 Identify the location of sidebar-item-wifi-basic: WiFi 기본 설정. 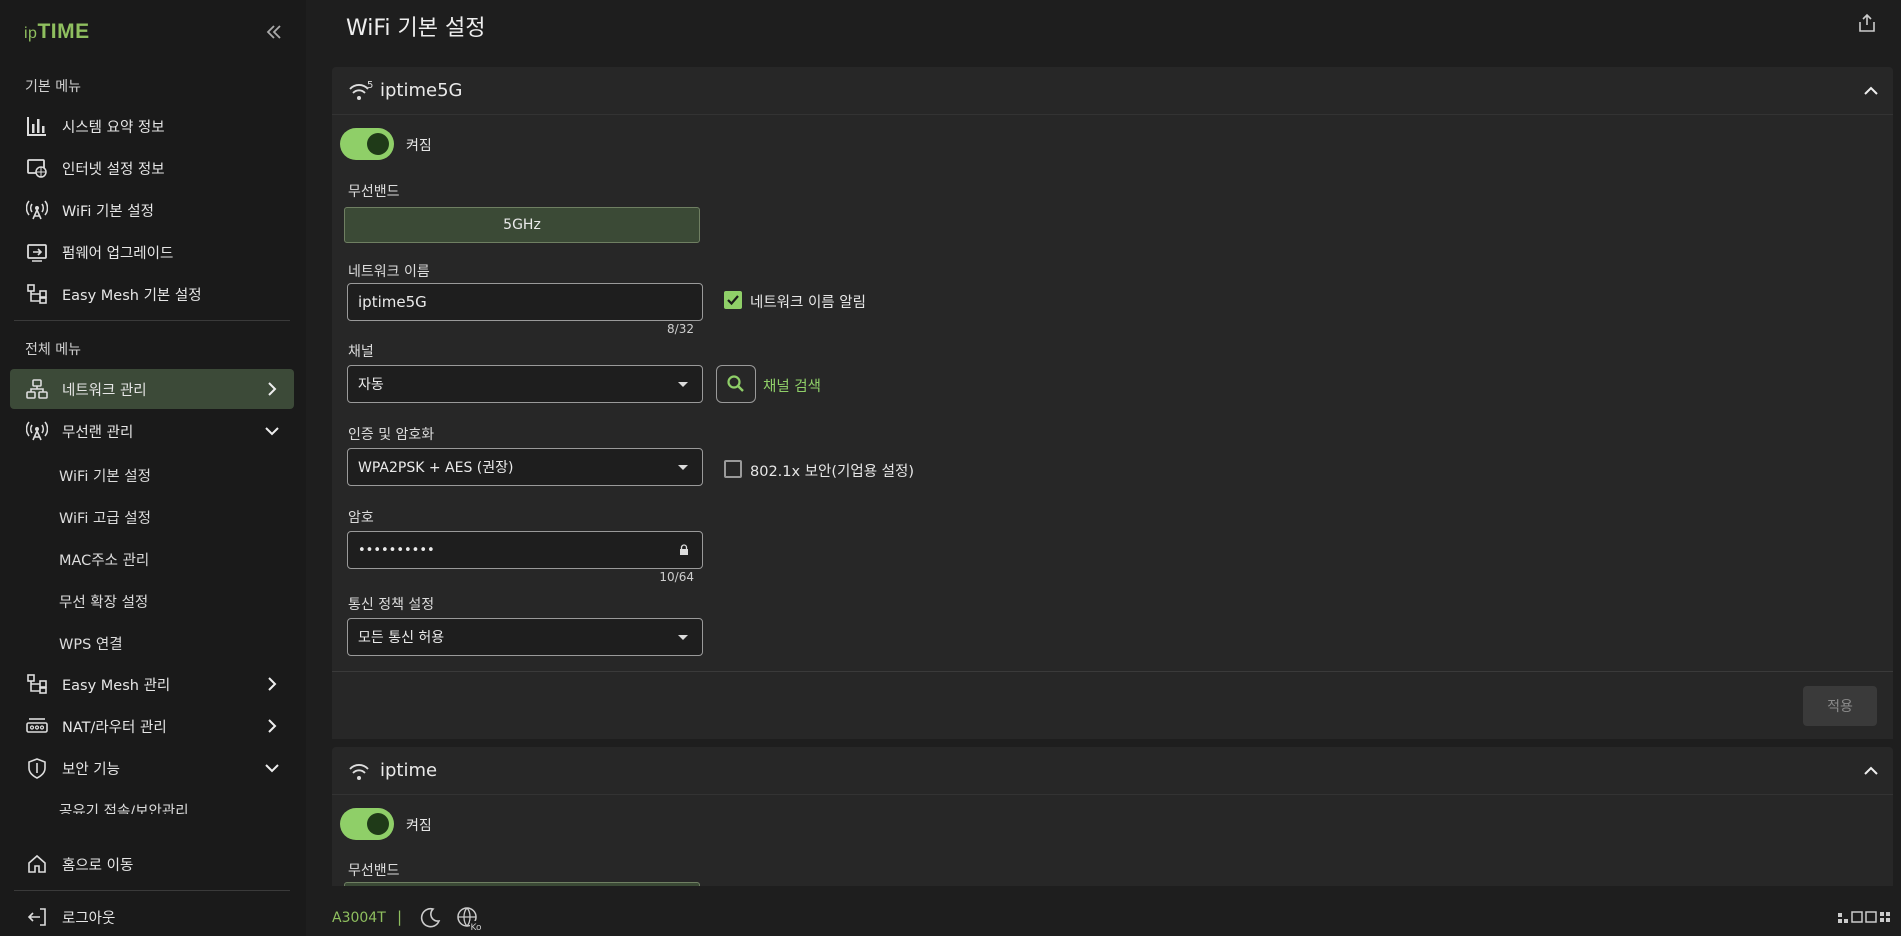
(152, 210).